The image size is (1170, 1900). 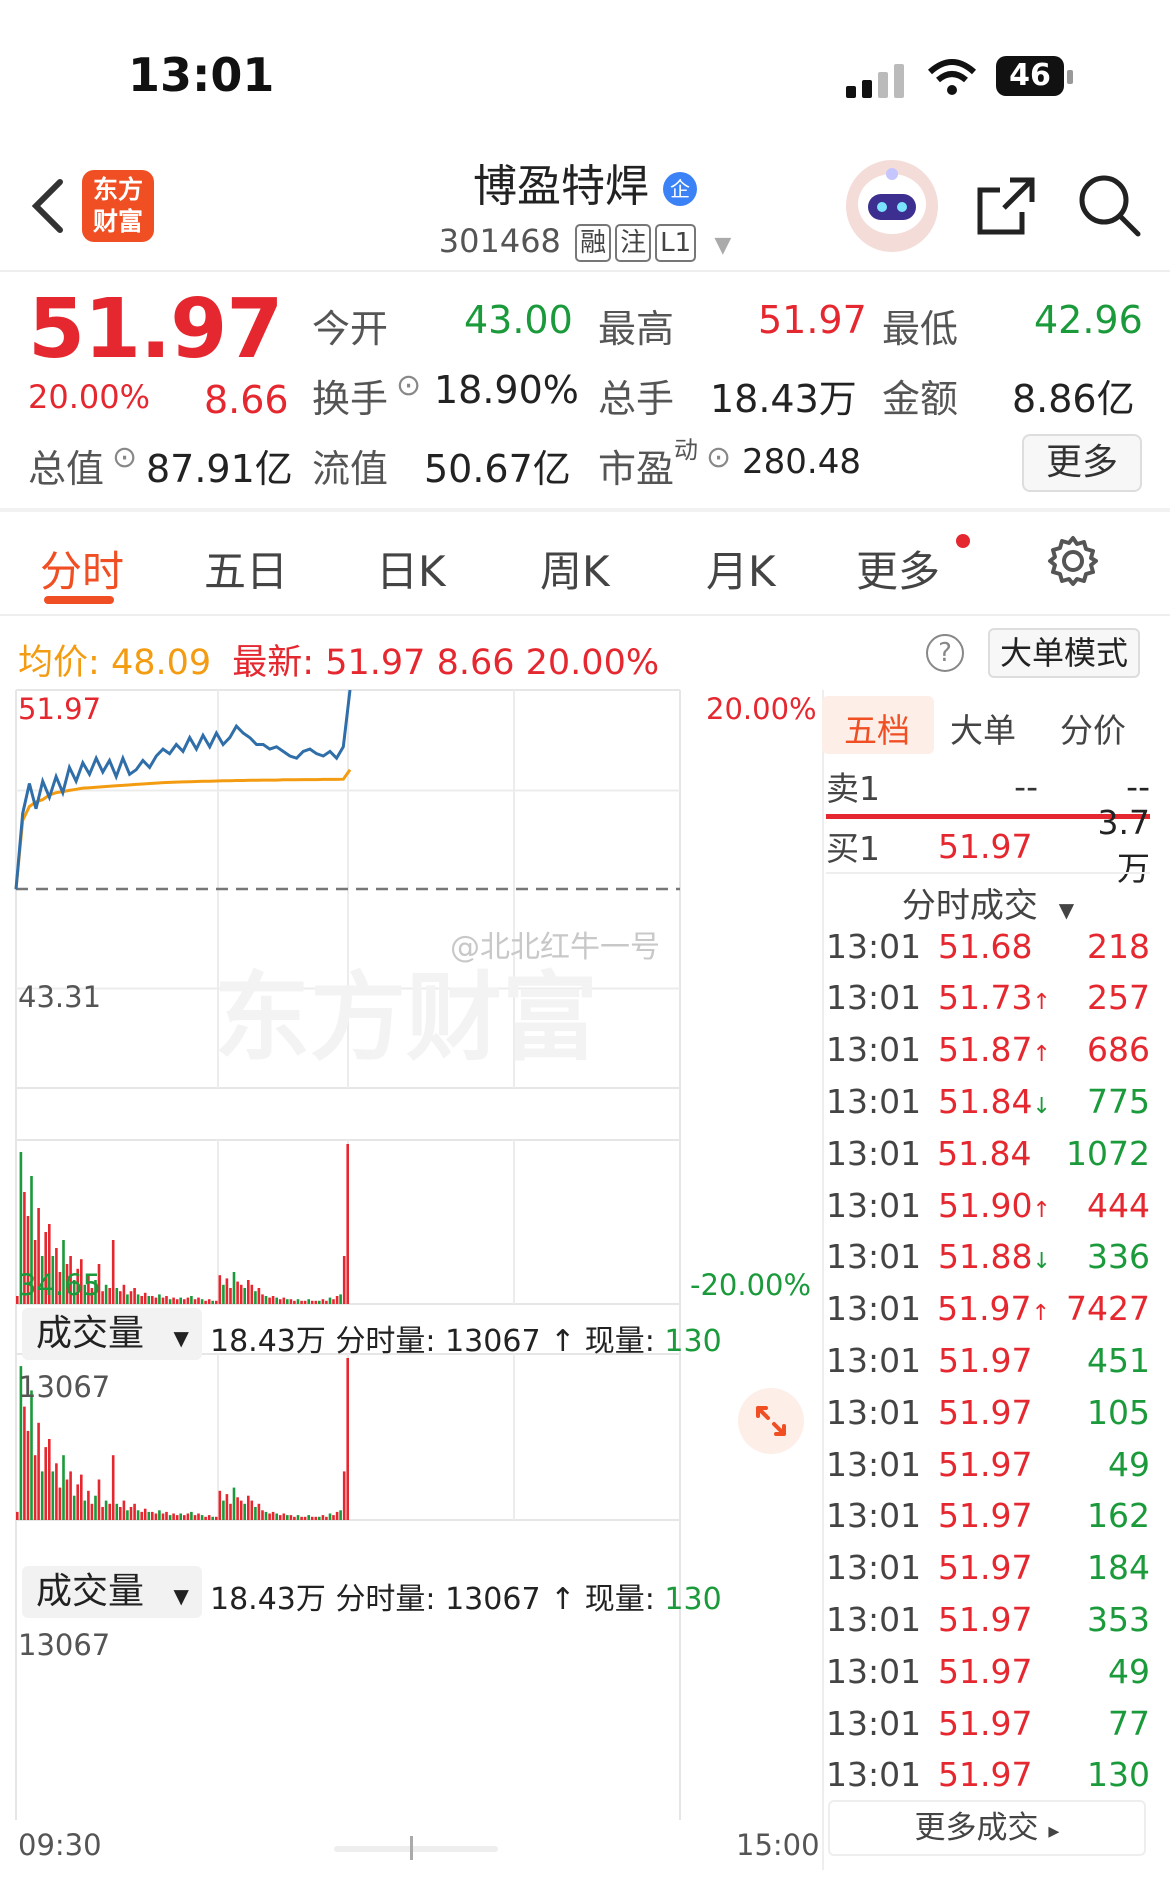 What do you see at coordinates (741, 568) in the screenshot?
I see `tab-monthly-k: 月K` at bounding box center [741, 568].